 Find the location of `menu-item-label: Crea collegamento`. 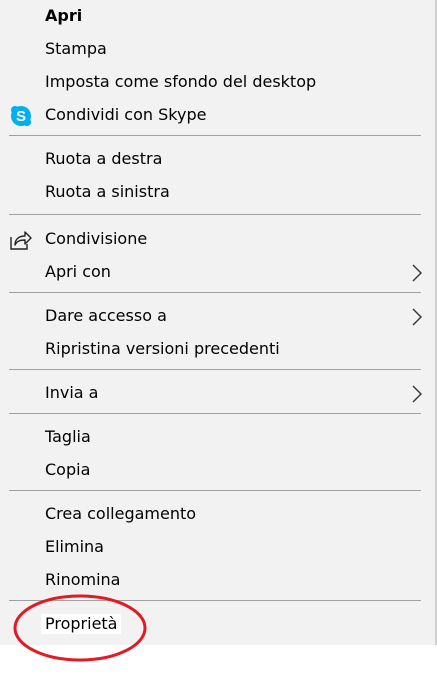

menu-item-label: Crea collegamento is located at coordinates (121, 513).